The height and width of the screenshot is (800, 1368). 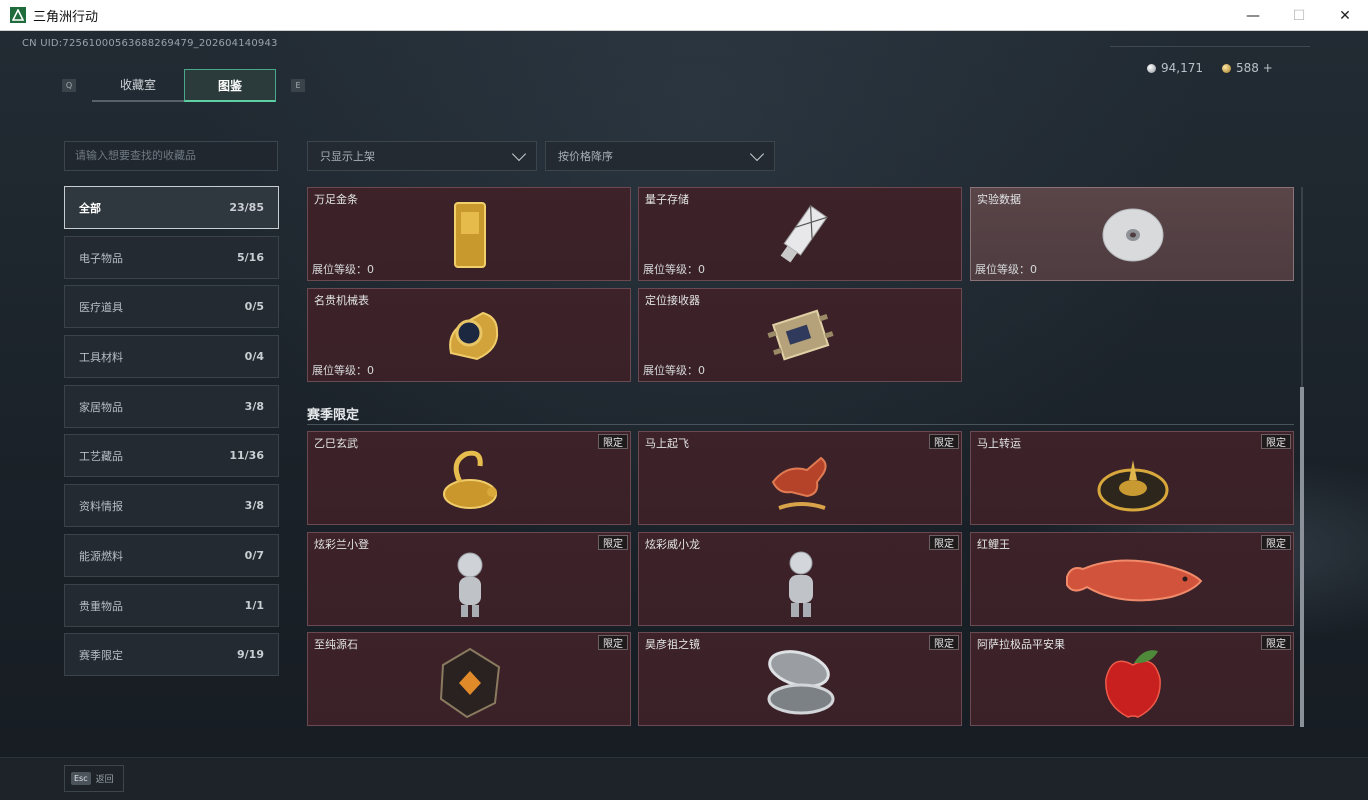 What do you see at coordinates (800, 234) in the screenshot?
I see `item-card: 量子存储 展位等级：0` at bounding box center [800, 234].